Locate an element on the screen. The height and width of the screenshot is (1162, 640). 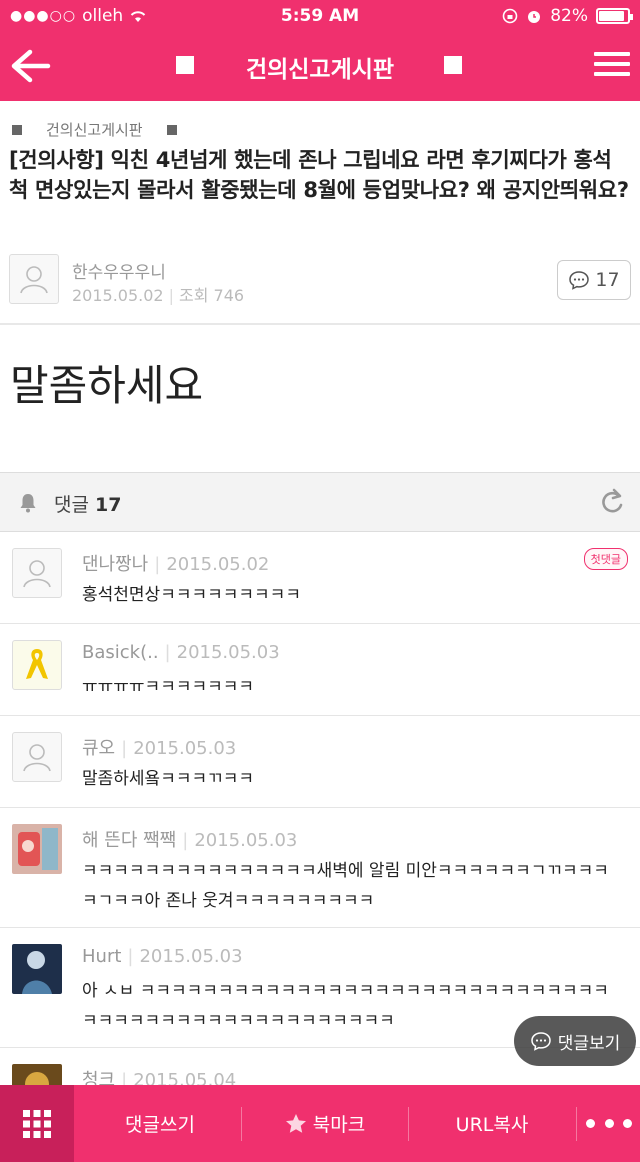
breadcrumb: 건의신고게시판 is located at coordinates (94, 129).